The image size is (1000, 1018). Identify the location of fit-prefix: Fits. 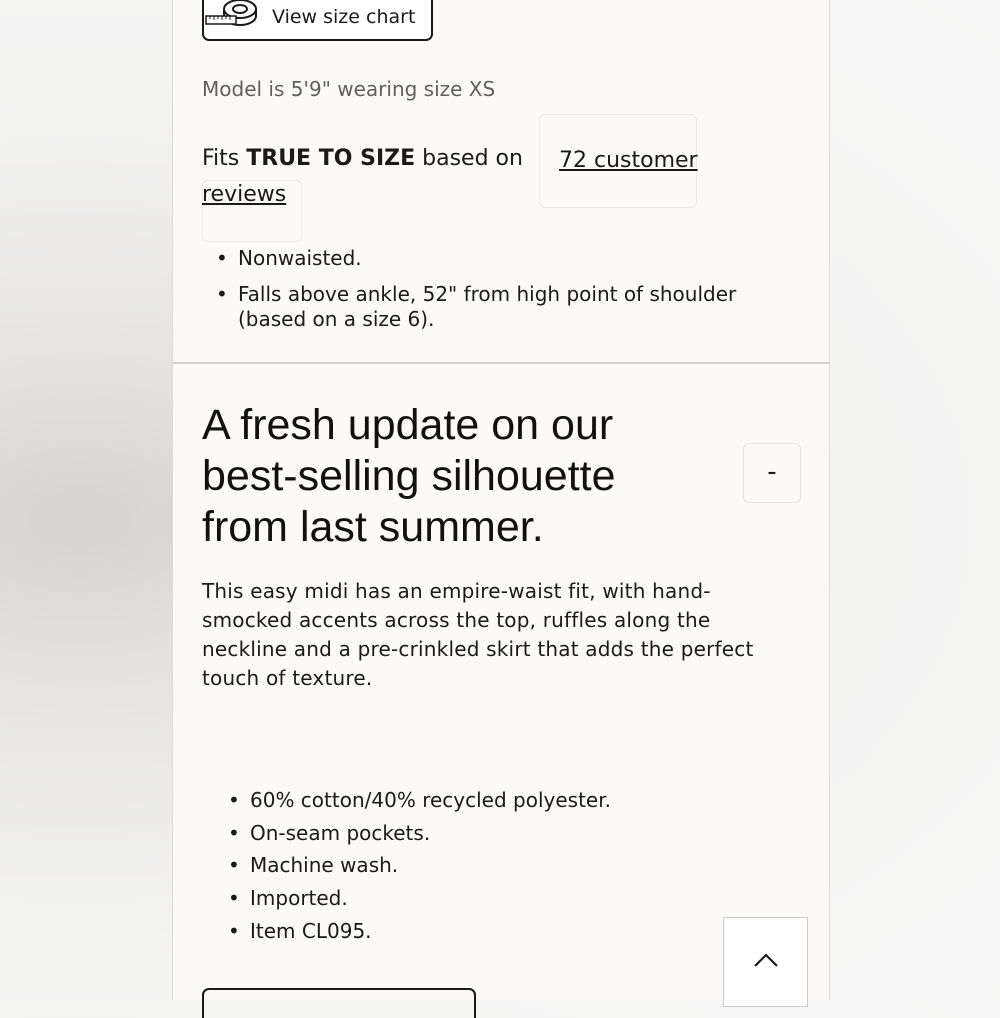
(224, 158).